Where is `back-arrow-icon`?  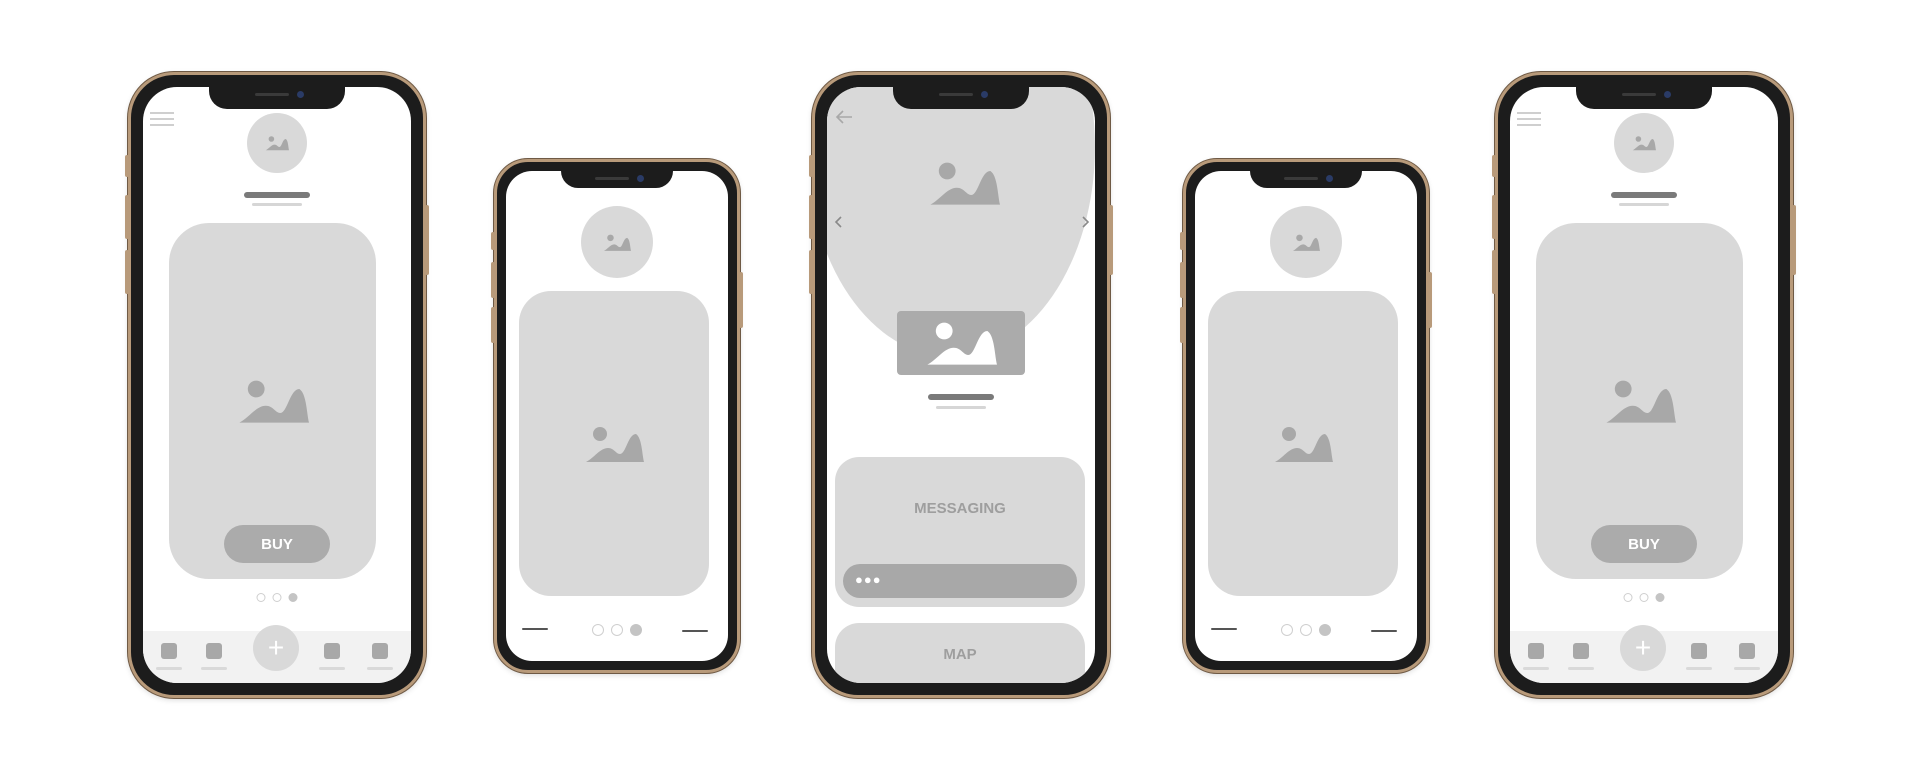
back-arrow-icon is located at coordinates (844, 117).